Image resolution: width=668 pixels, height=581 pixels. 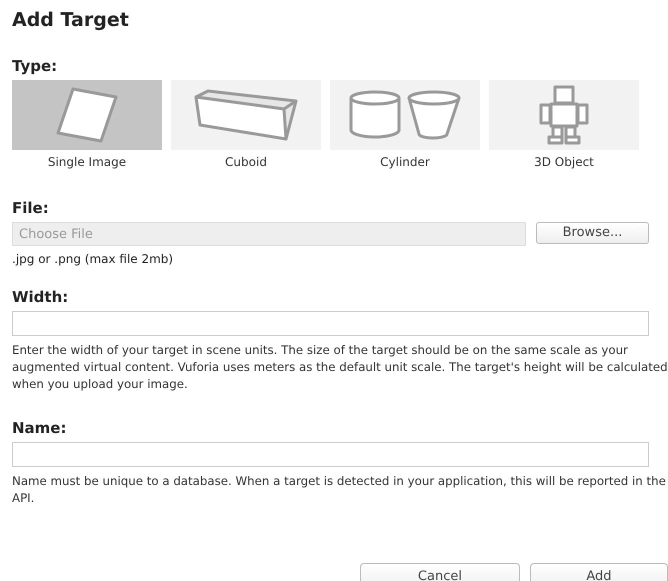 What do you see at coordinates (405, 115) in the screenshot?
I see `cylinder-and-cup-icon` at bounding box center [405, 115].